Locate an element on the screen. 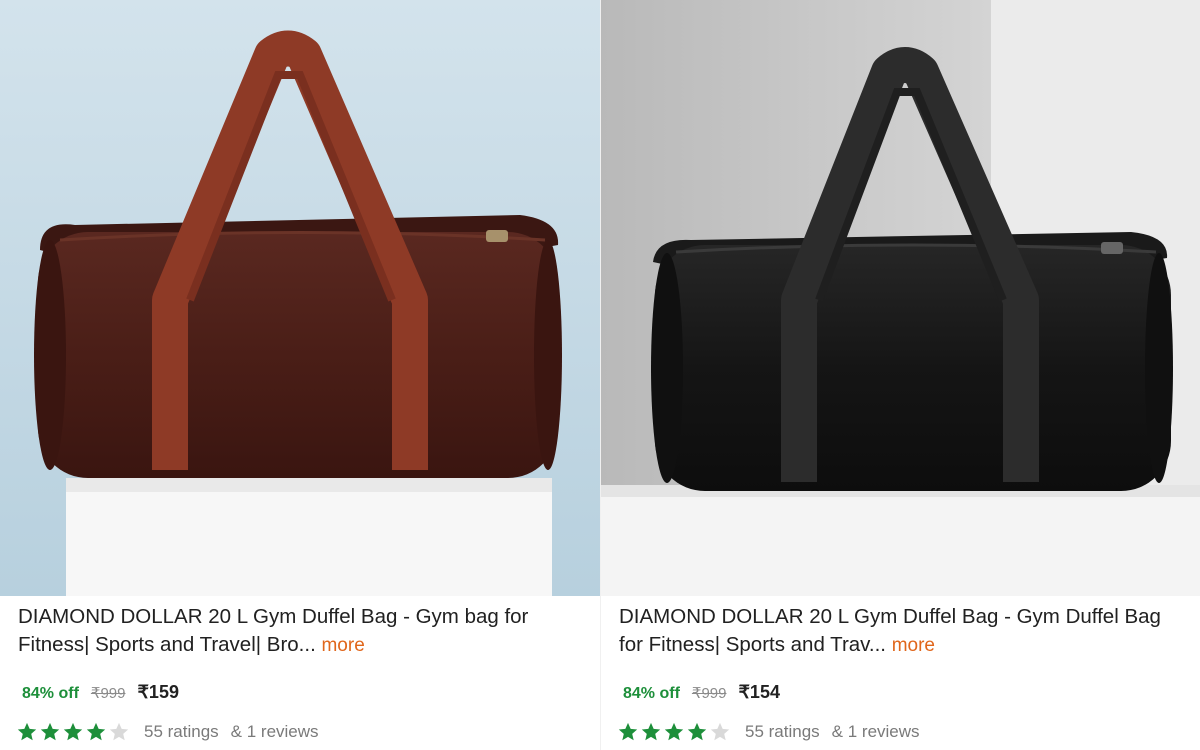 The image size is (1200, 750). sale-price: ₹154 is located at coordinates (759, 692).